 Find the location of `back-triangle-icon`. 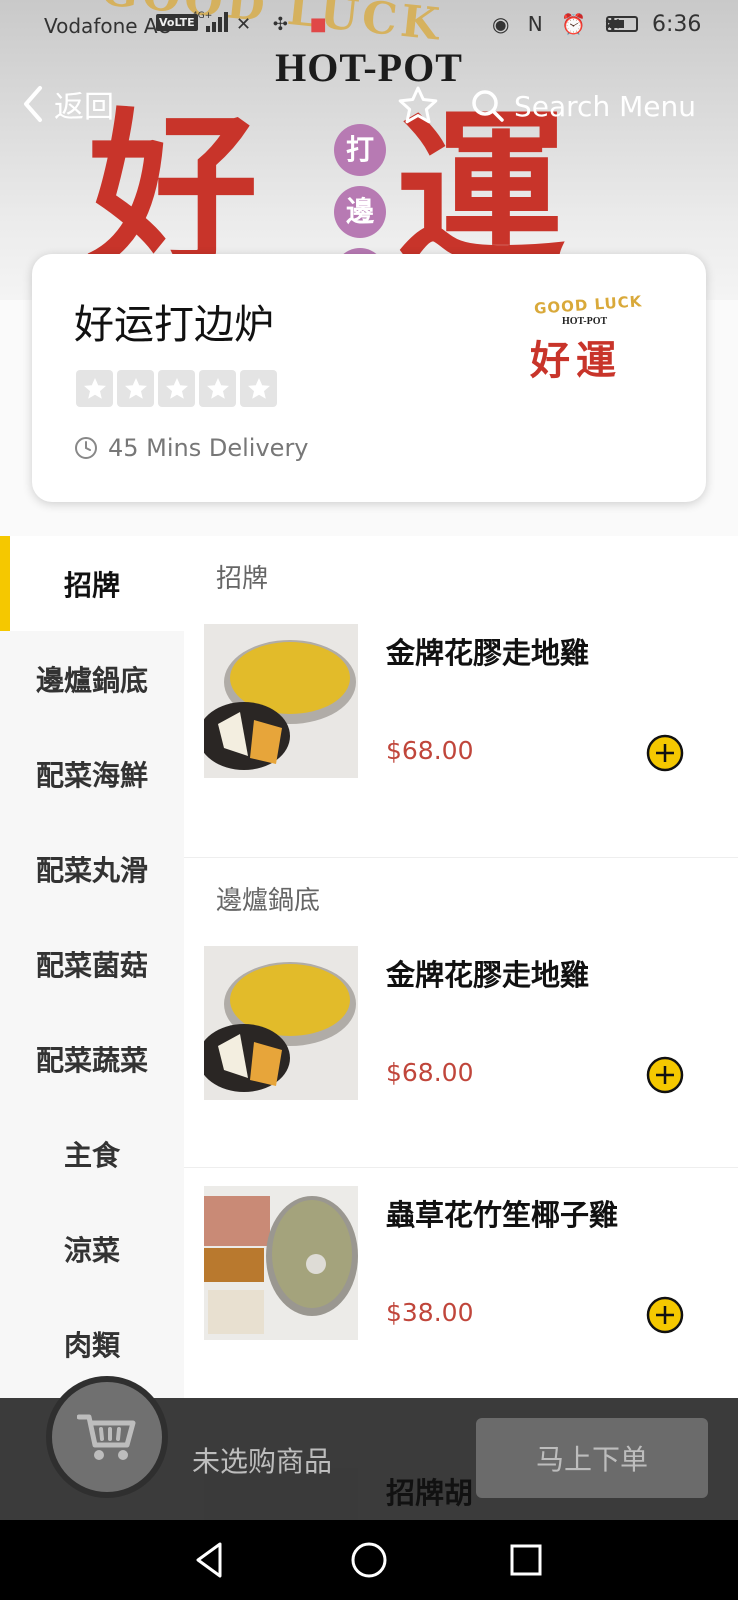

back-triangle-icon is located at coordinates (210, 1560).